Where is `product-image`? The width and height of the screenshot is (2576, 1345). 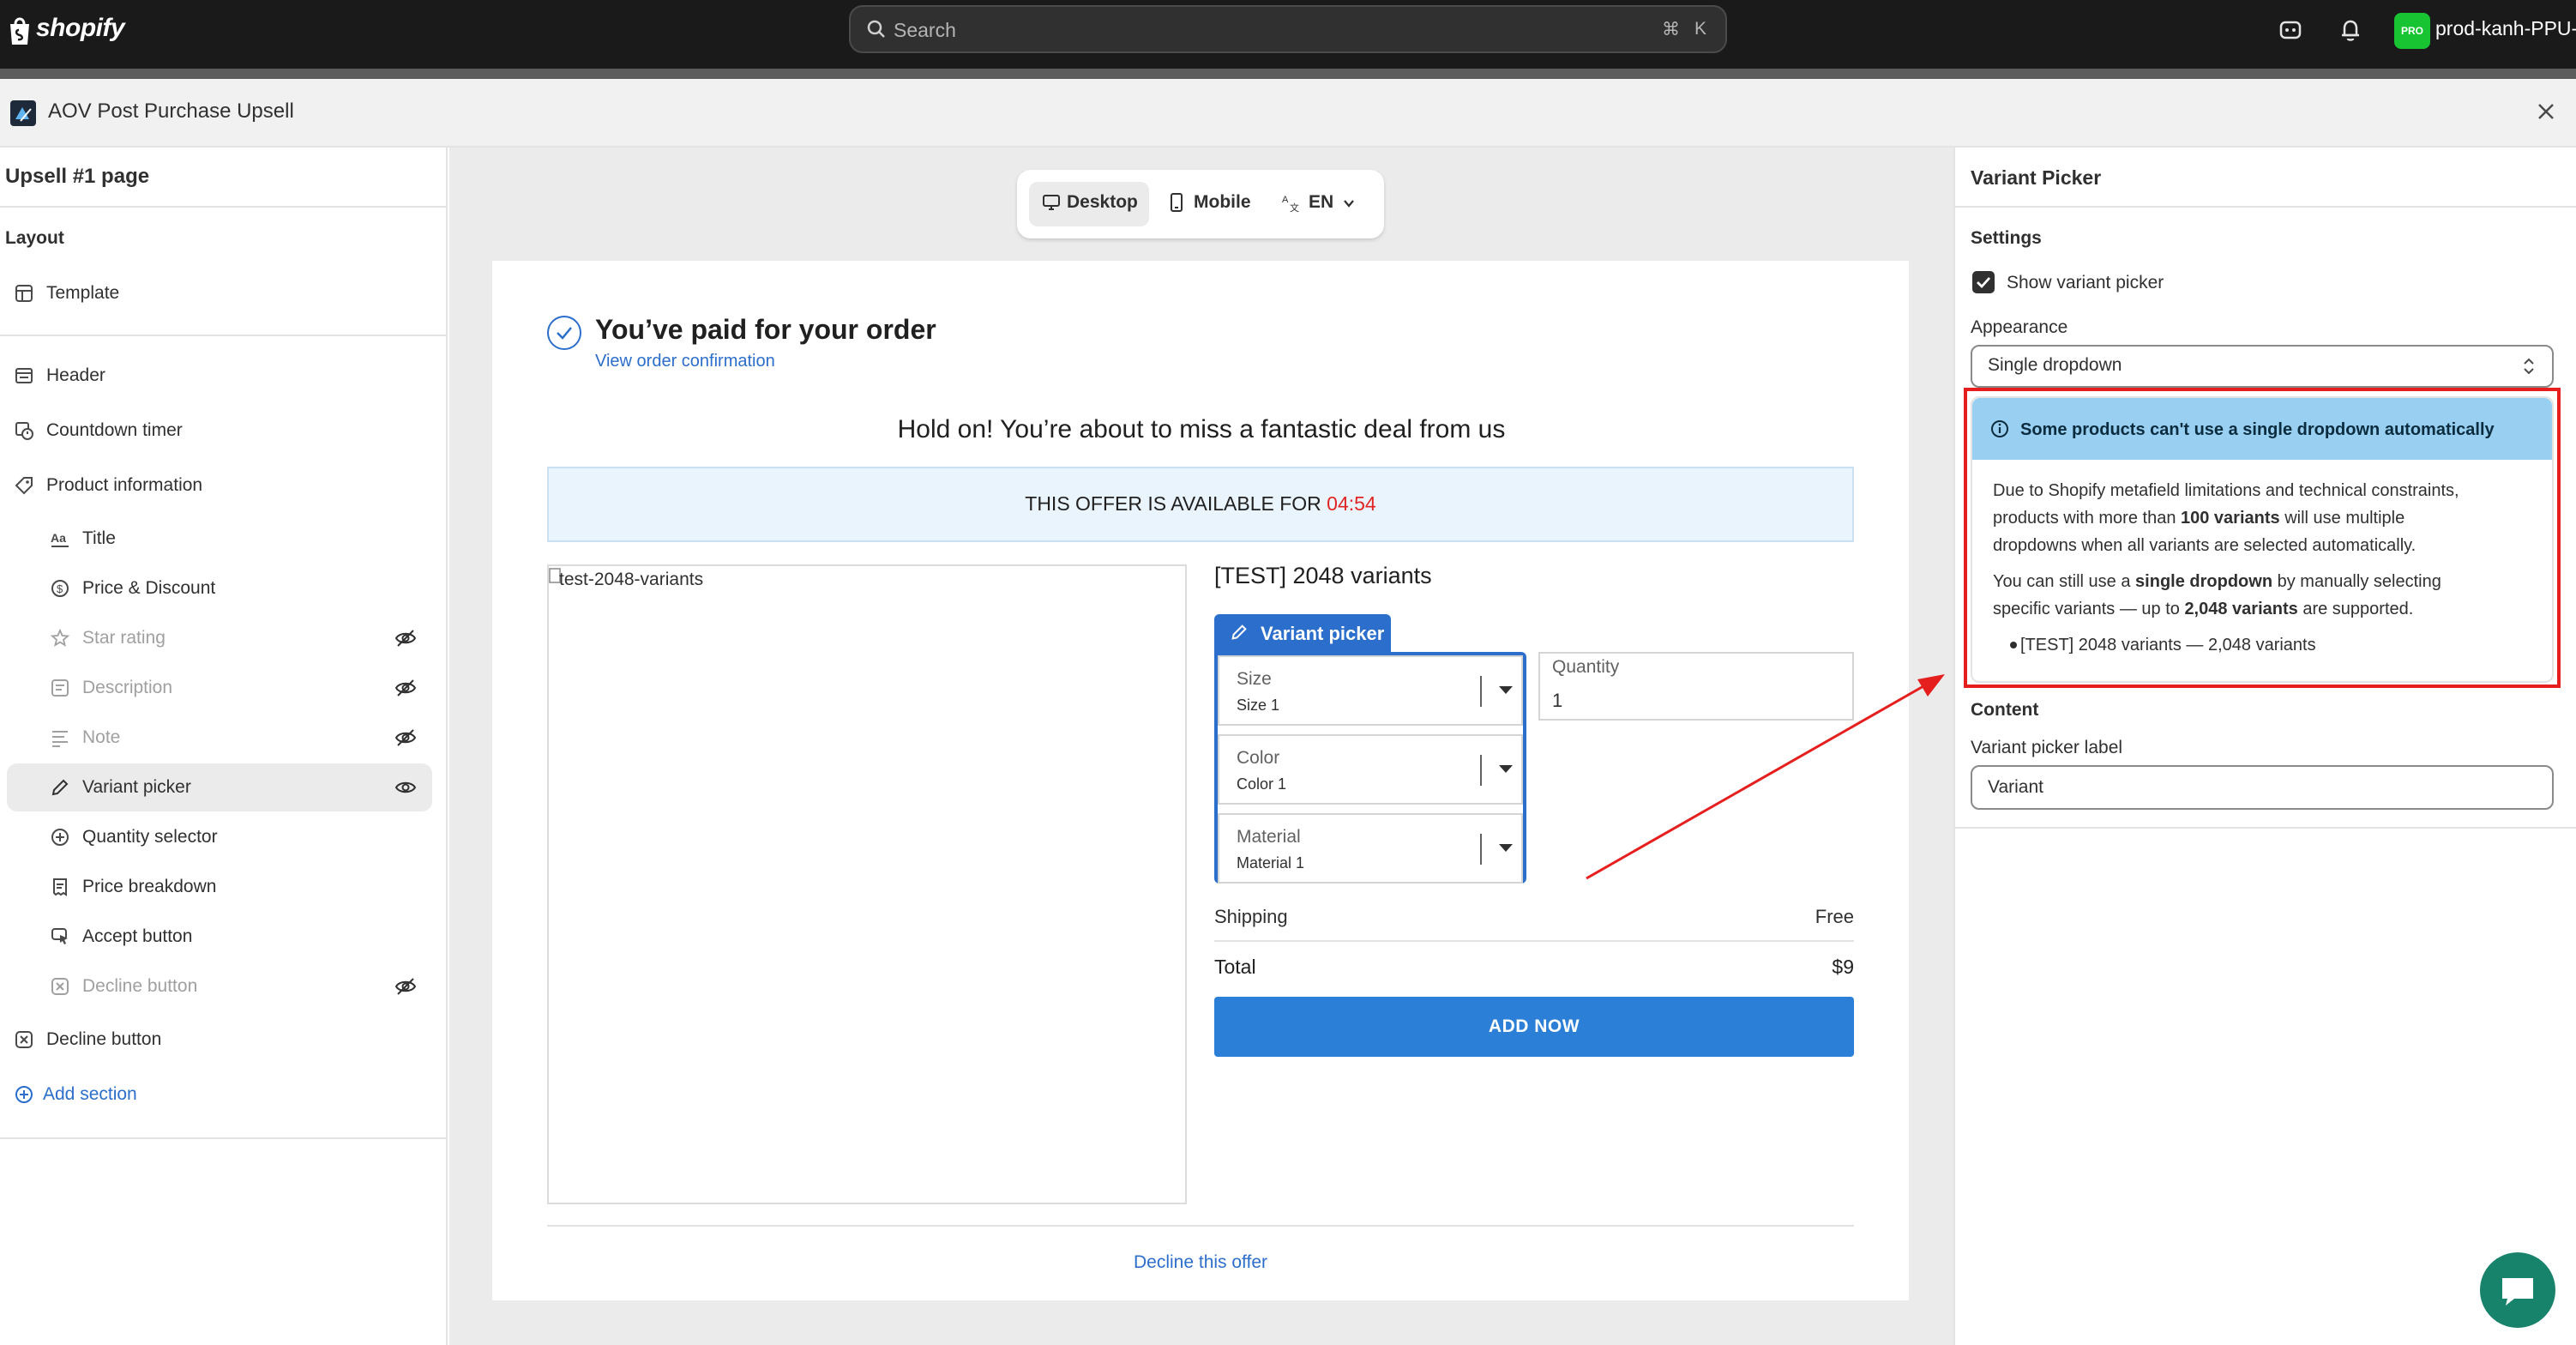
product-image is located at coordinates (867, 884).